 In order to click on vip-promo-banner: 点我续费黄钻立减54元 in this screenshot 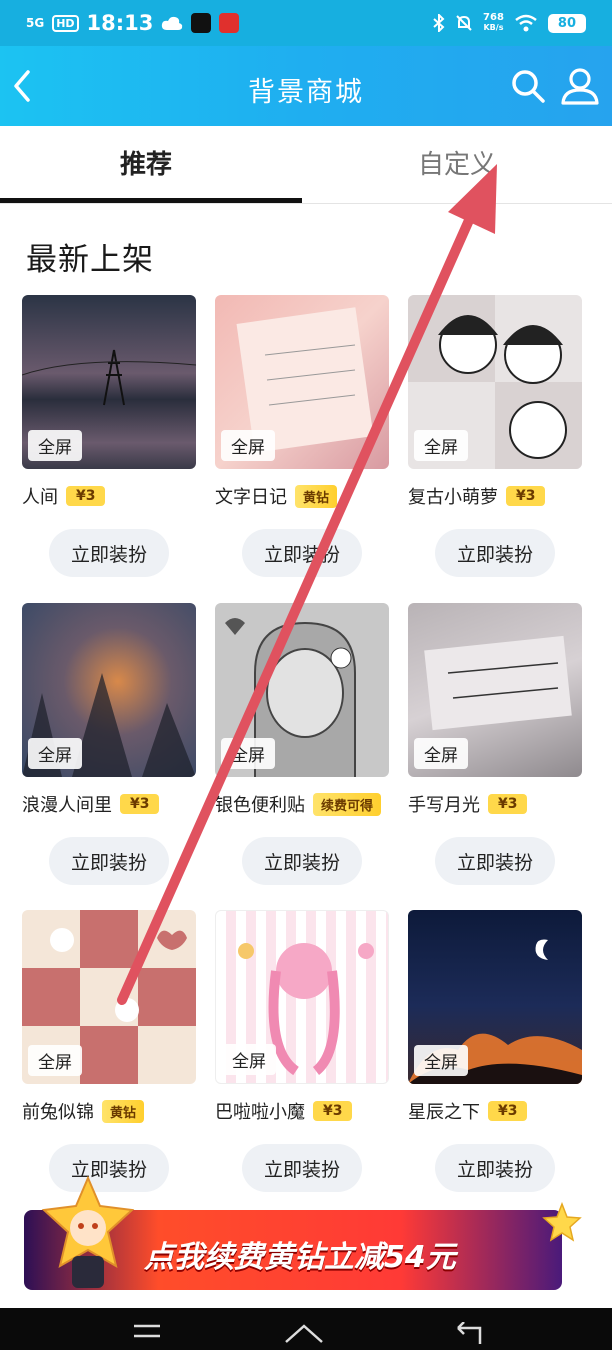, I will do `click(306, 1234)`.